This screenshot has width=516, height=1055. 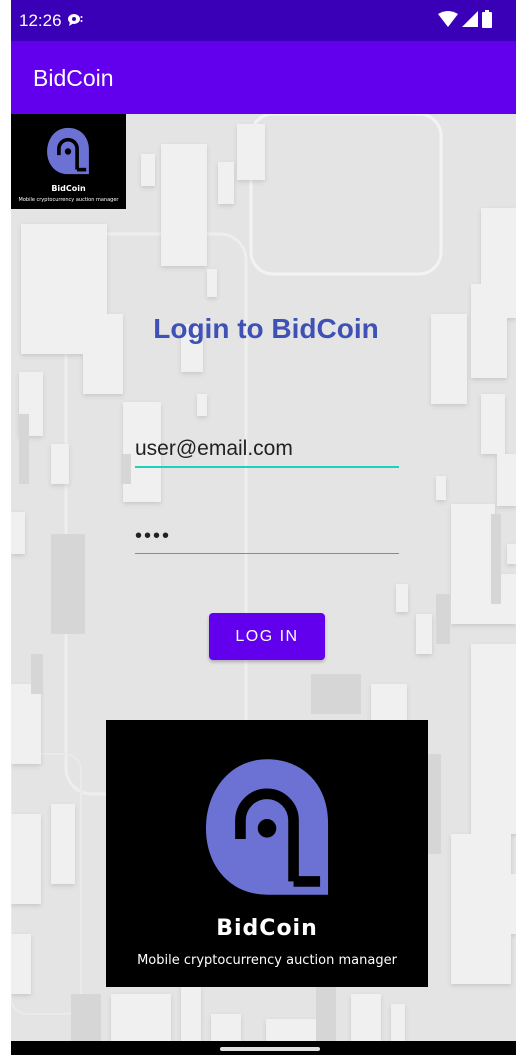 I want to click on banner-logo-name: BidCoin, so click(x=267, y=928).